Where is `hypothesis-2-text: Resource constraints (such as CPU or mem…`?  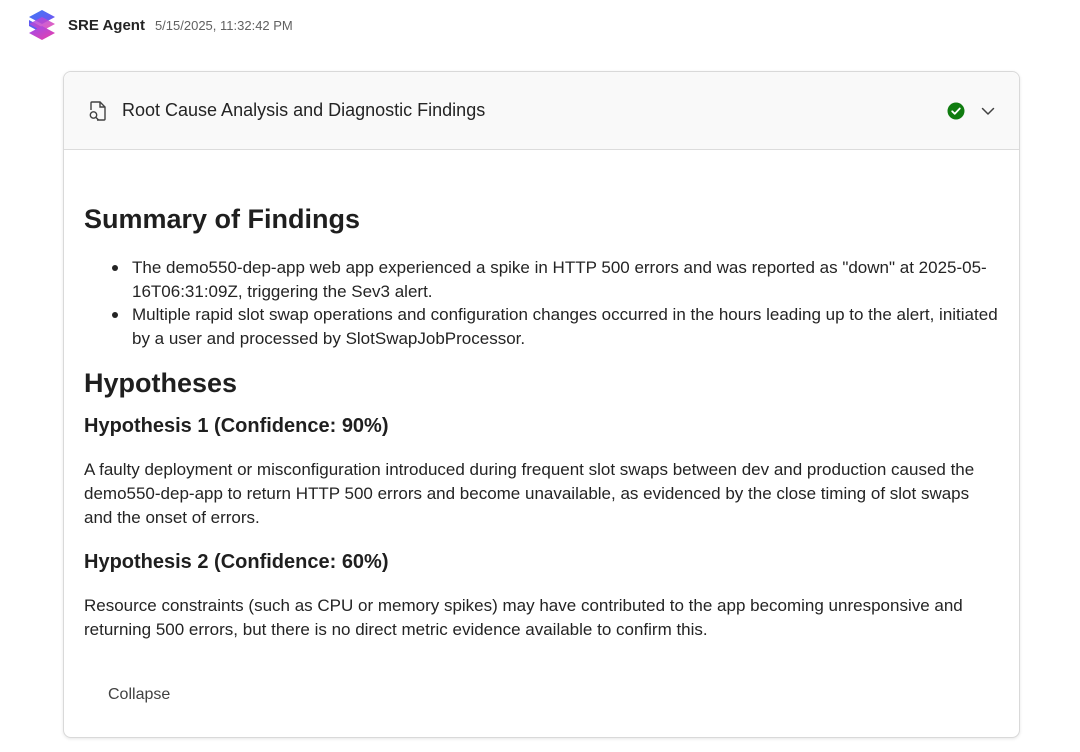 hypothesis-2-text: Resource constraints (such as CPU or mem… is located at coordinates (523, 617).